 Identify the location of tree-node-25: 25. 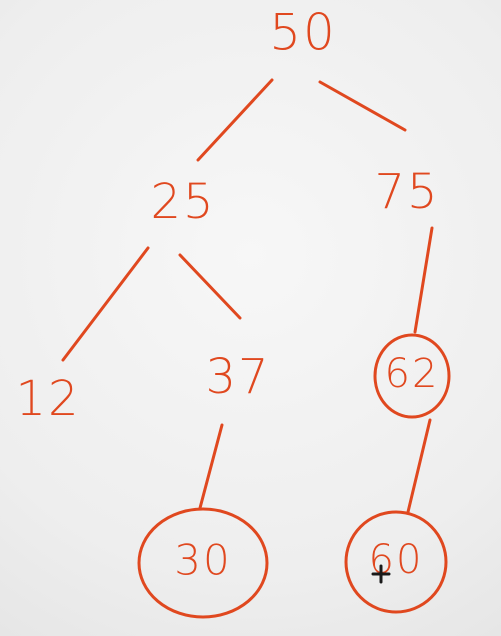
(182, 202).